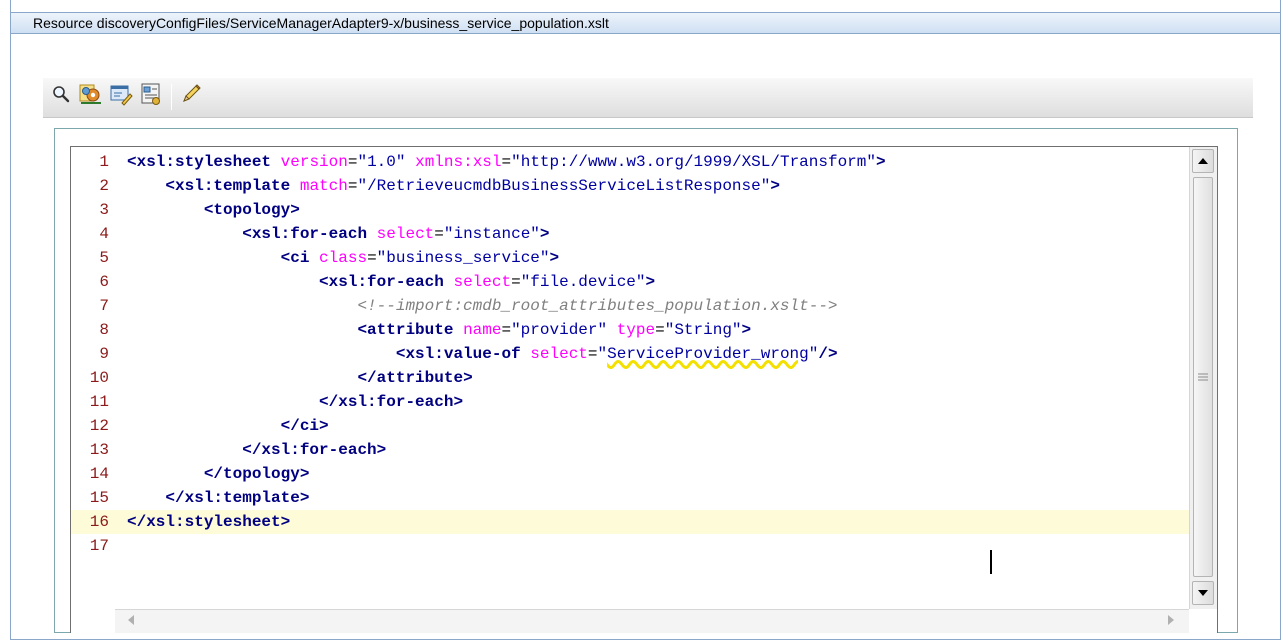  What do you see at coordinates (104, 186) in the screenshot?
I see `line-number: 2` at bounding box center [104, 186].